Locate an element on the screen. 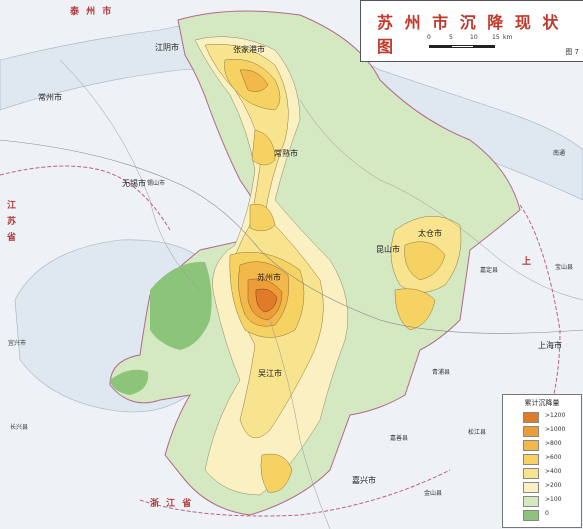 This screenshot has width=583, height=529. label-baoshan: 宝山县 is located at coordinates (564, 267).